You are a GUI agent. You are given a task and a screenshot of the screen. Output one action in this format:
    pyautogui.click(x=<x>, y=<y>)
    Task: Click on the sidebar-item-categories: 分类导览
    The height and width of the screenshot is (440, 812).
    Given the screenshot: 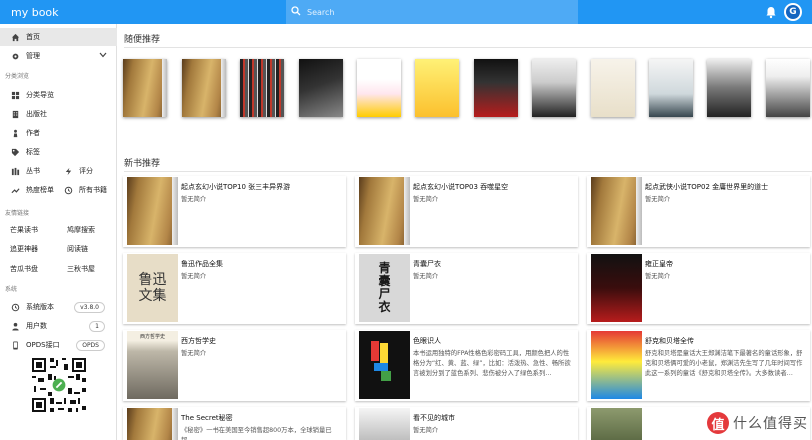 What is the action you would take?
    pyautogui.click(x=58, y=95)
    